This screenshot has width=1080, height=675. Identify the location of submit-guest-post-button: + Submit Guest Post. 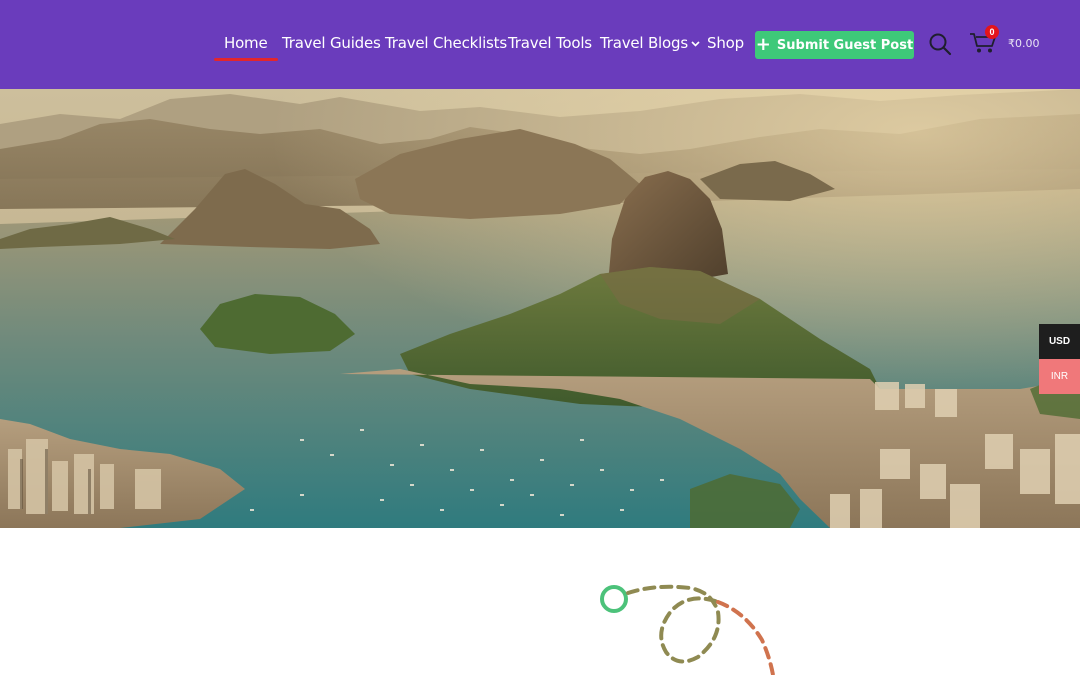
(834, 45).